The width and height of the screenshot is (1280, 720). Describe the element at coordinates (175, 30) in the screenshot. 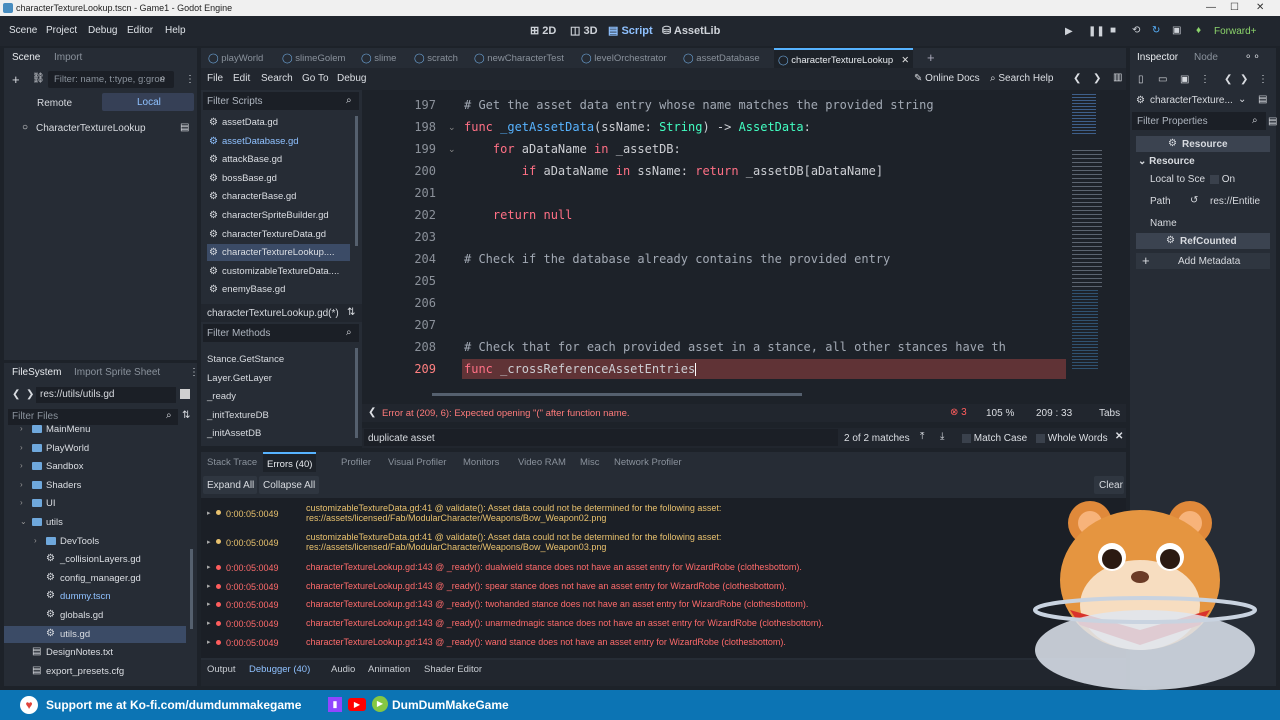

I see `menu-help: Help` at that location.